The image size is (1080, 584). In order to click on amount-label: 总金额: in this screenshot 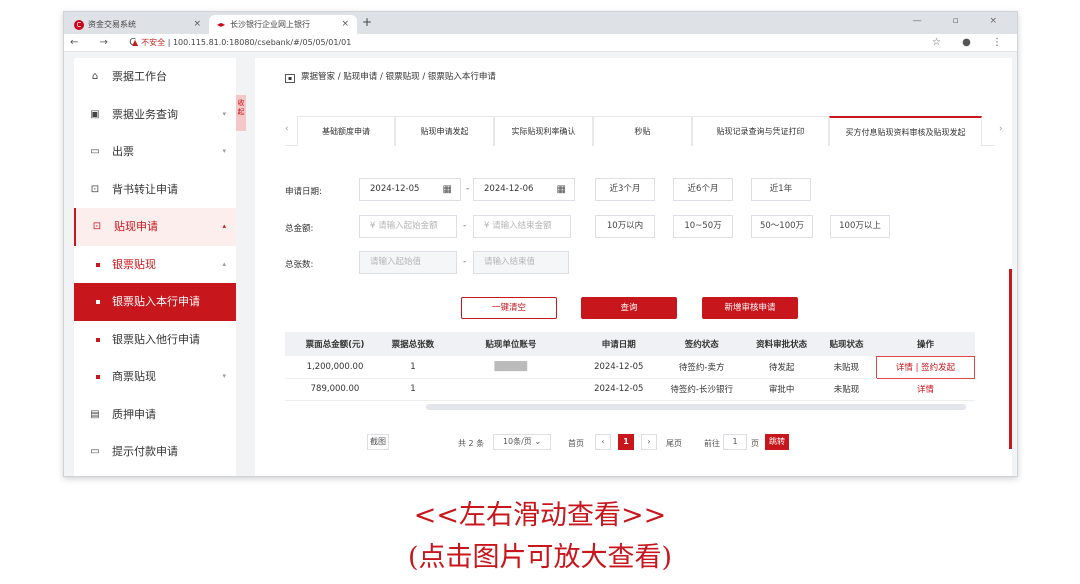, I will do `click(299, 229)`.